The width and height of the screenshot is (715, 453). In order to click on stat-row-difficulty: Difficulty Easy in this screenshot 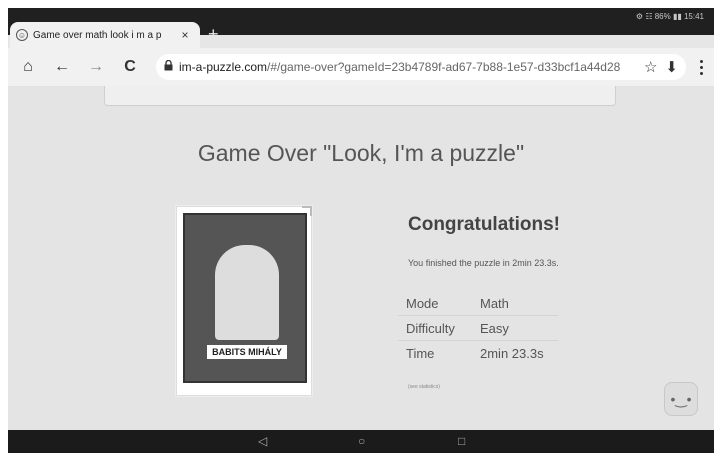, I will do `click(478, 328)`.